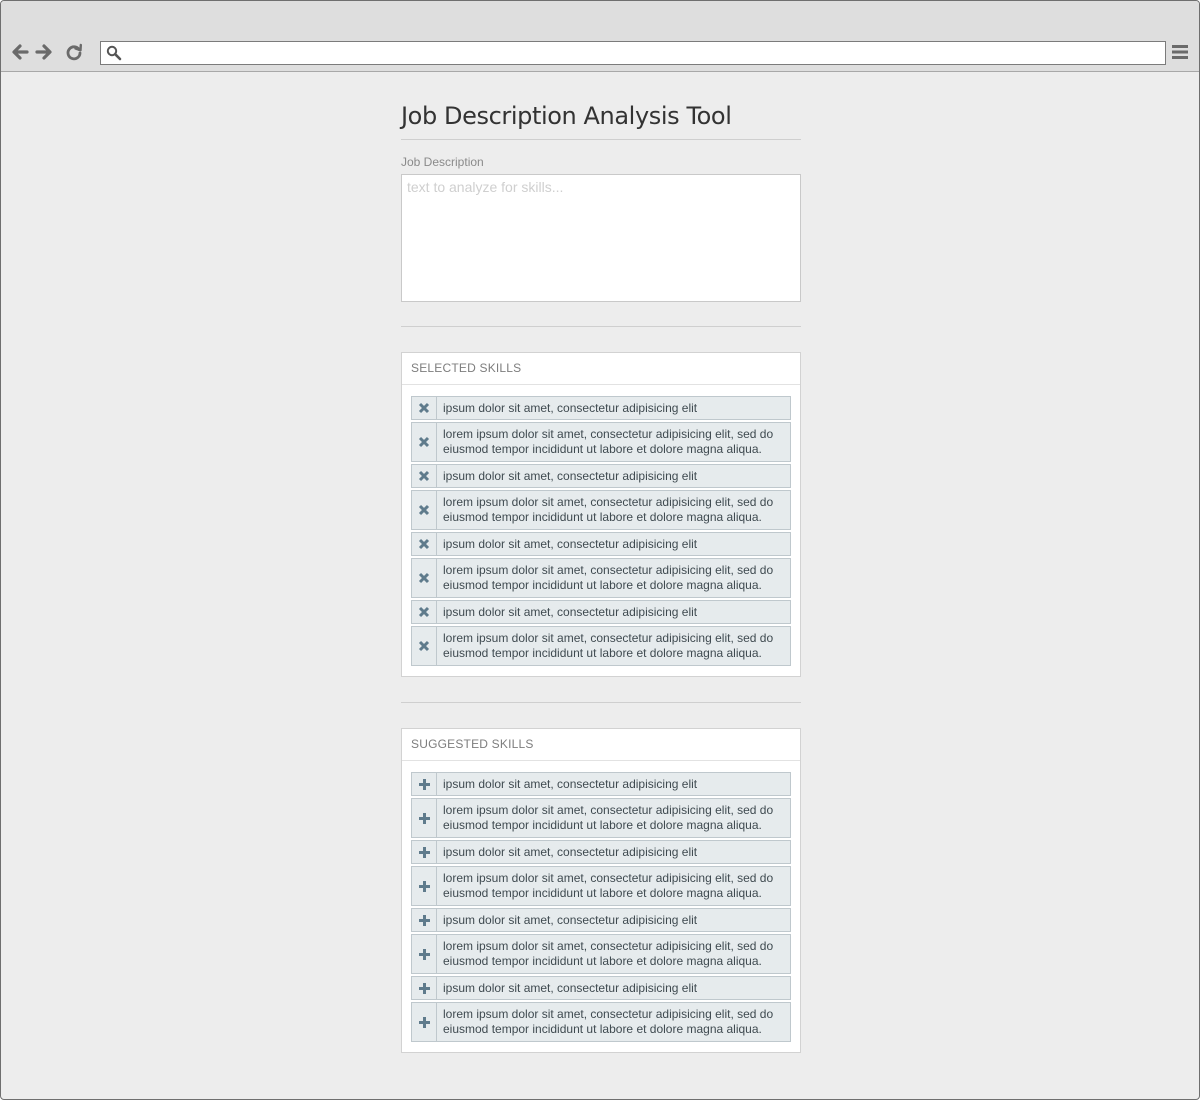 This screenshot has height=1100, width=1200. I want to click on job-description-textarea, so click(601, 238).